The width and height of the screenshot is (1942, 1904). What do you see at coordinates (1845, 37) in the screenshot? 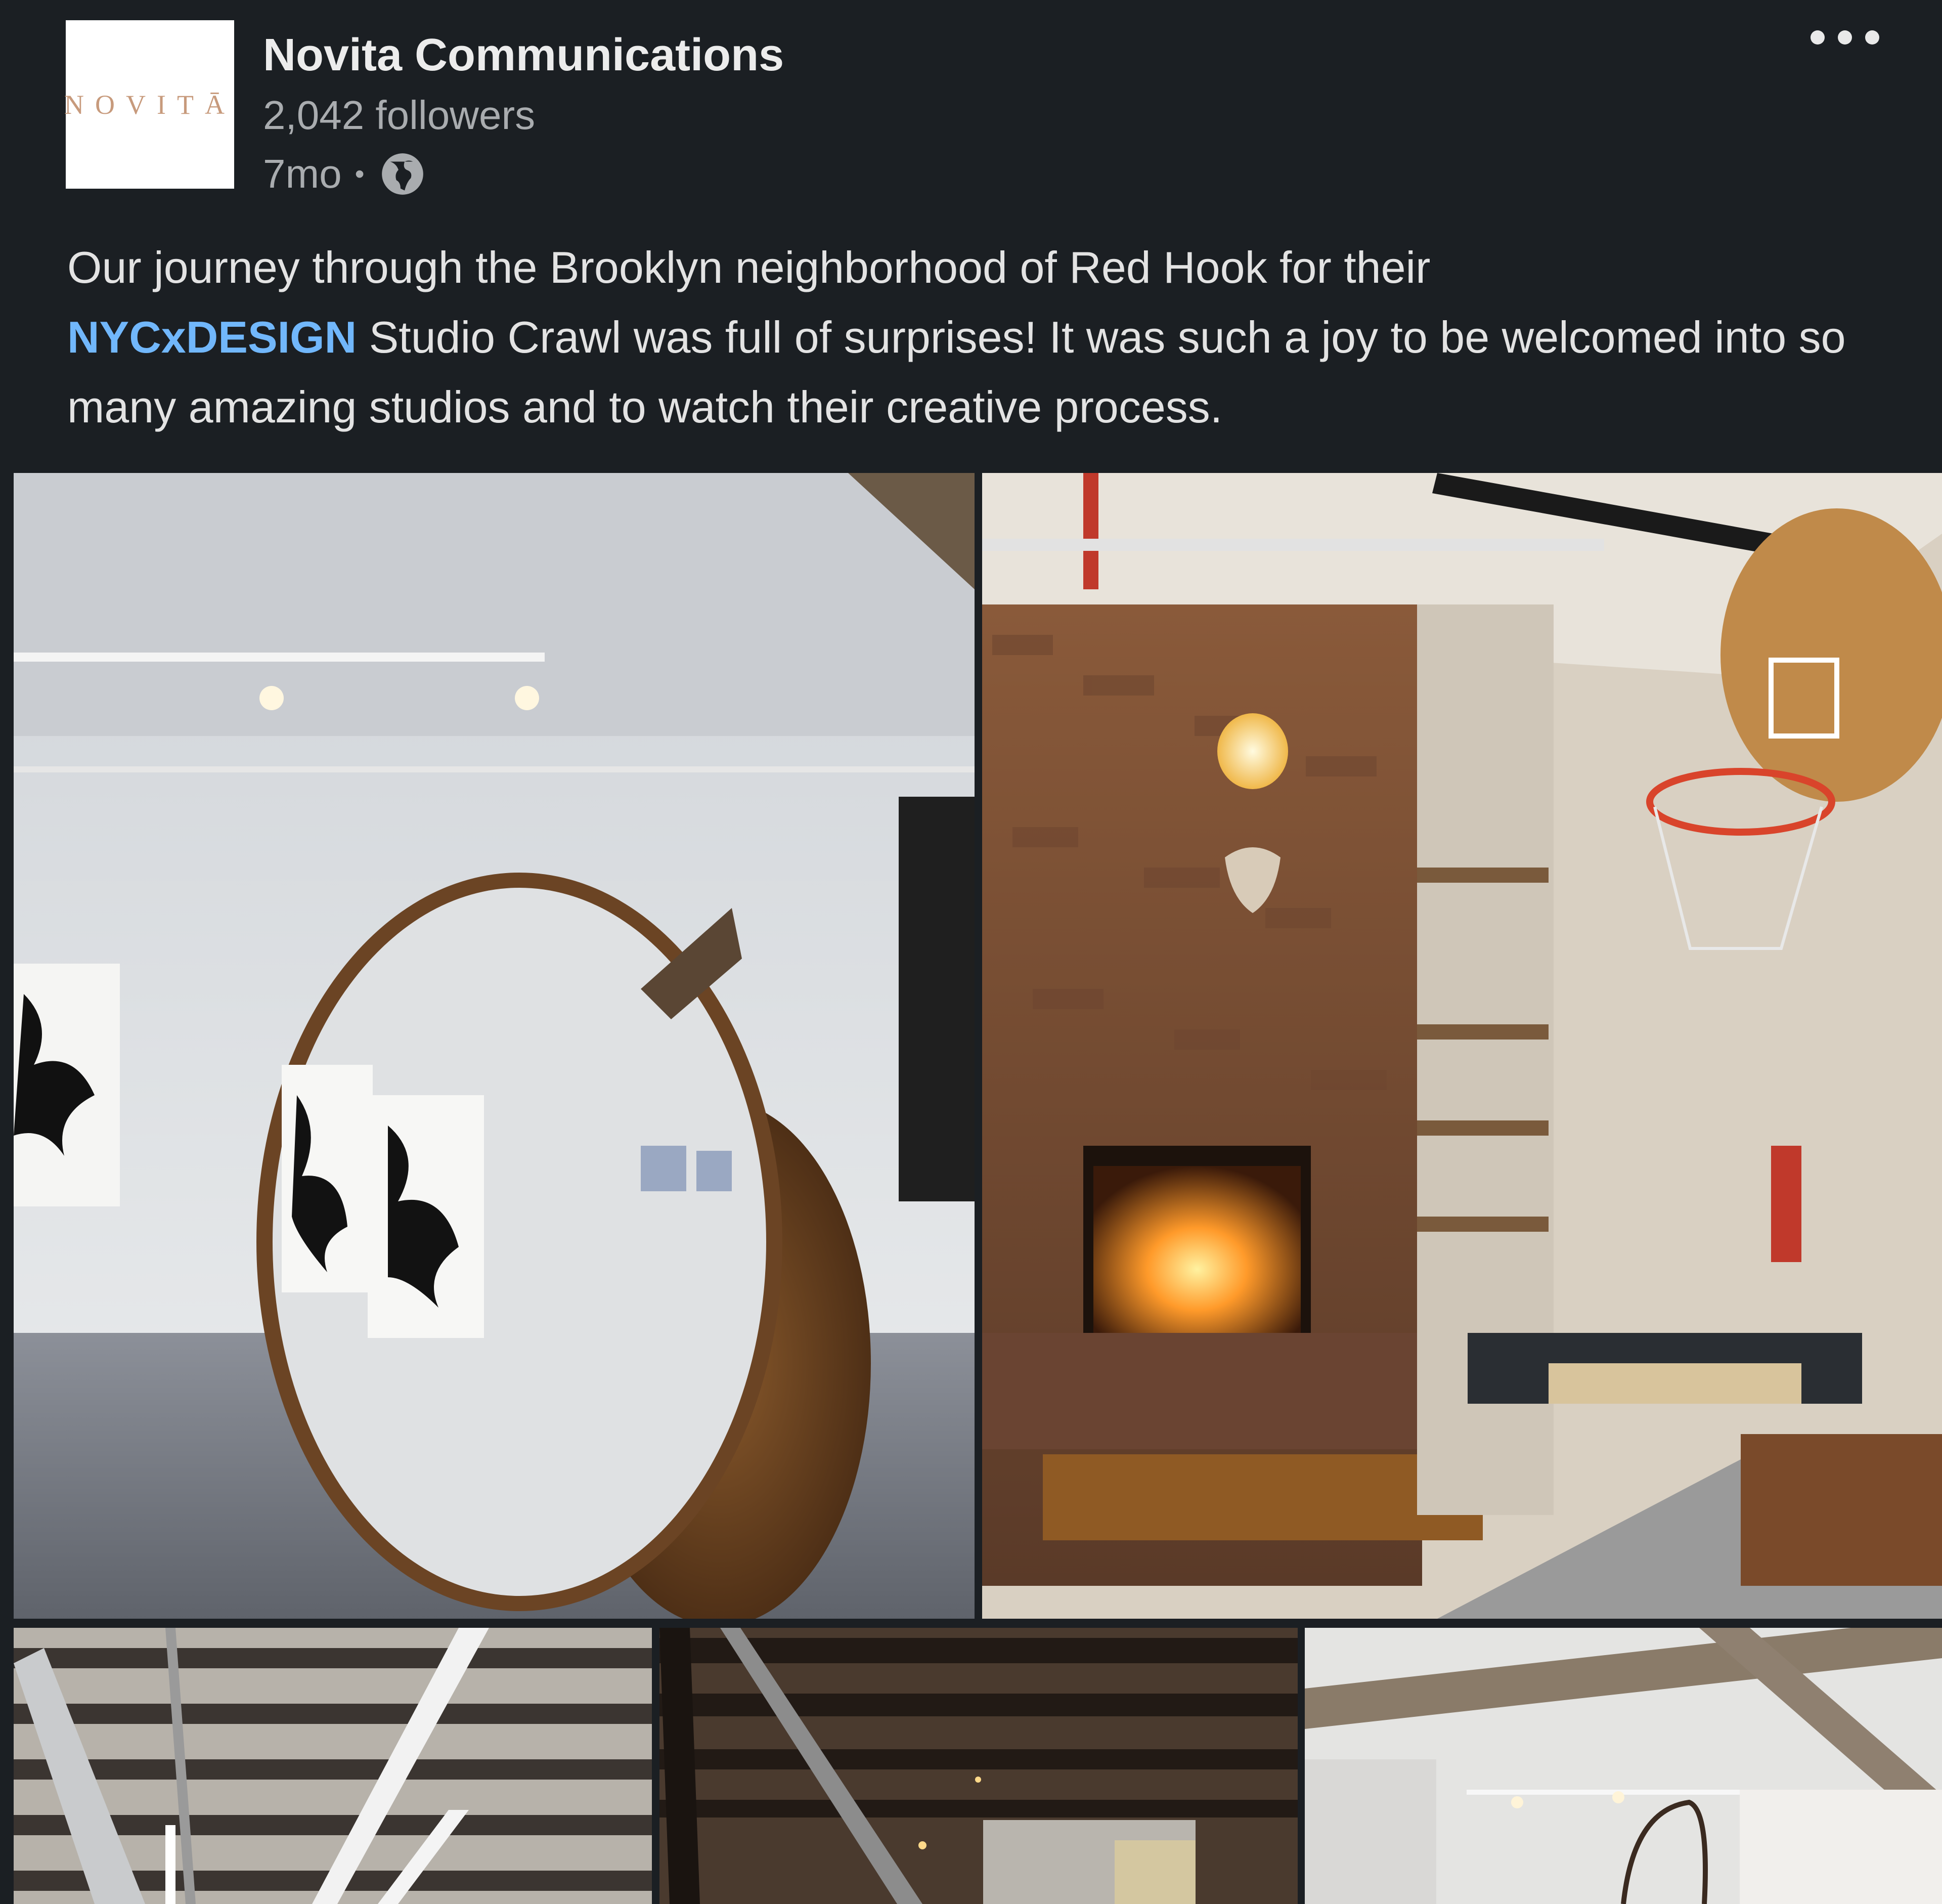
I see `more-dots-icon` at bounding box center [1845, 37].